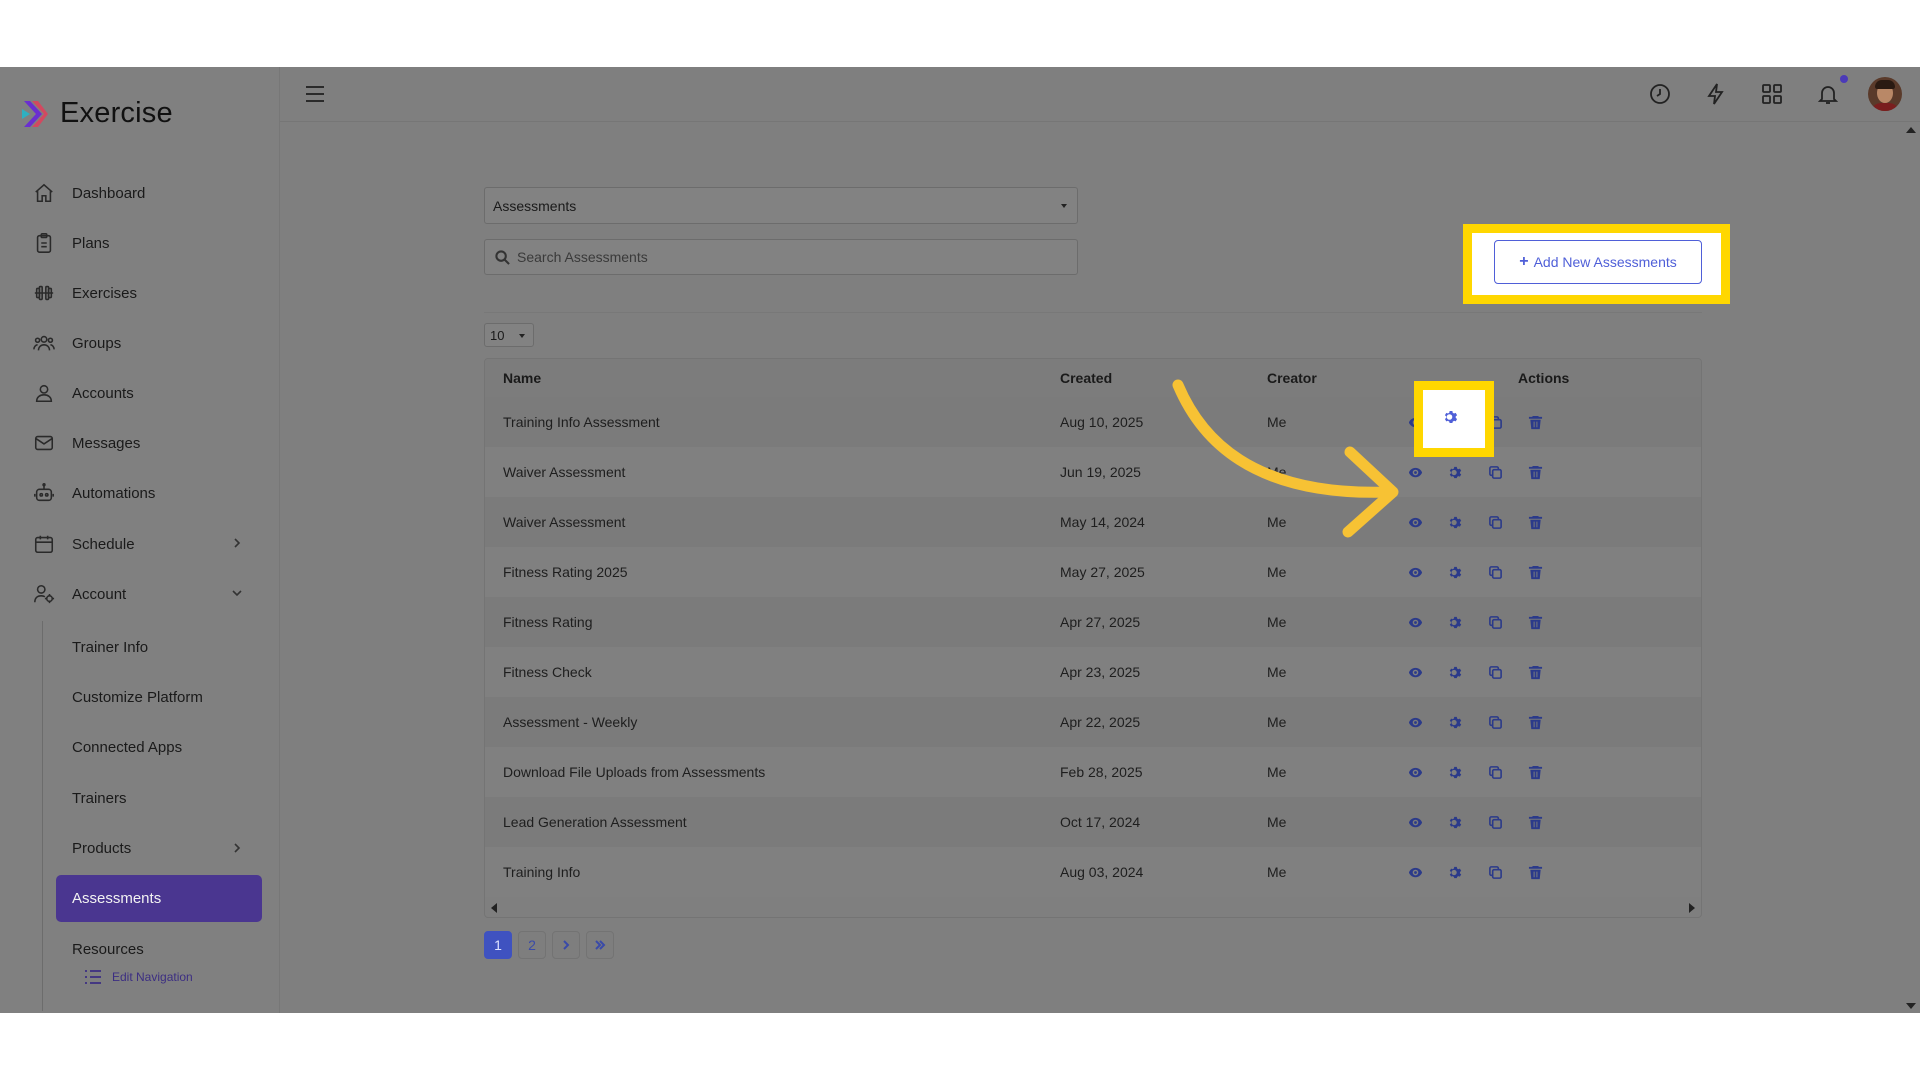  What do you see at coordinates (522, 378) in the screenshot?
I see `column-header-name: Name` at bounding box center [522, 378].